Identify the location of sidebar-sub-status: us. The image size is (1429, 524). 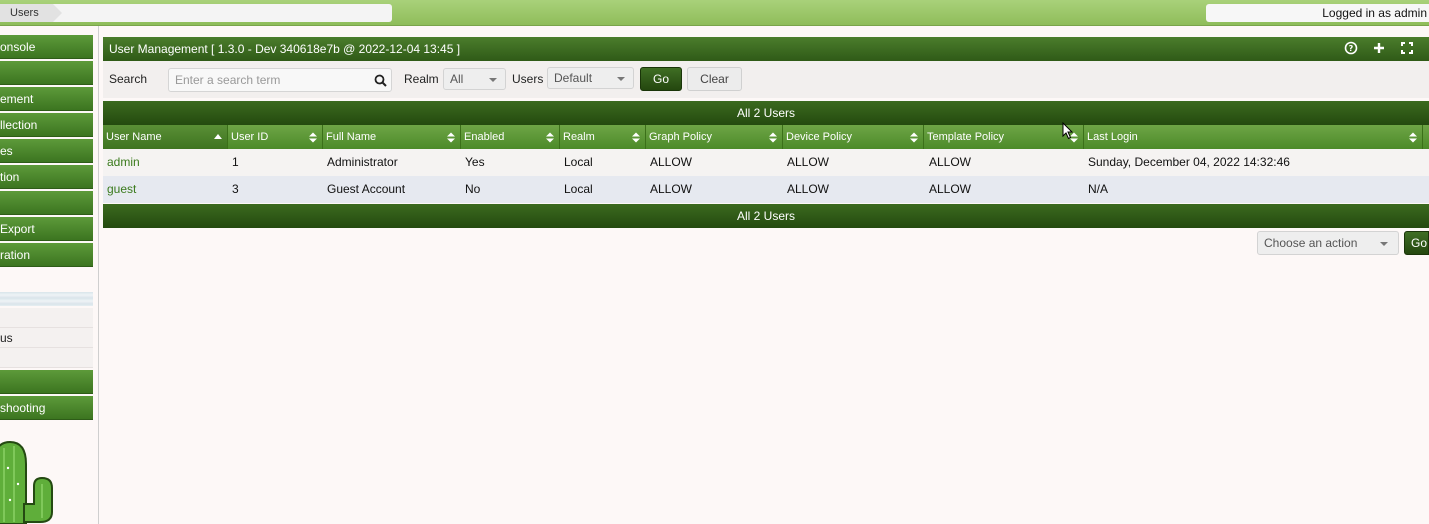
(46, 338).